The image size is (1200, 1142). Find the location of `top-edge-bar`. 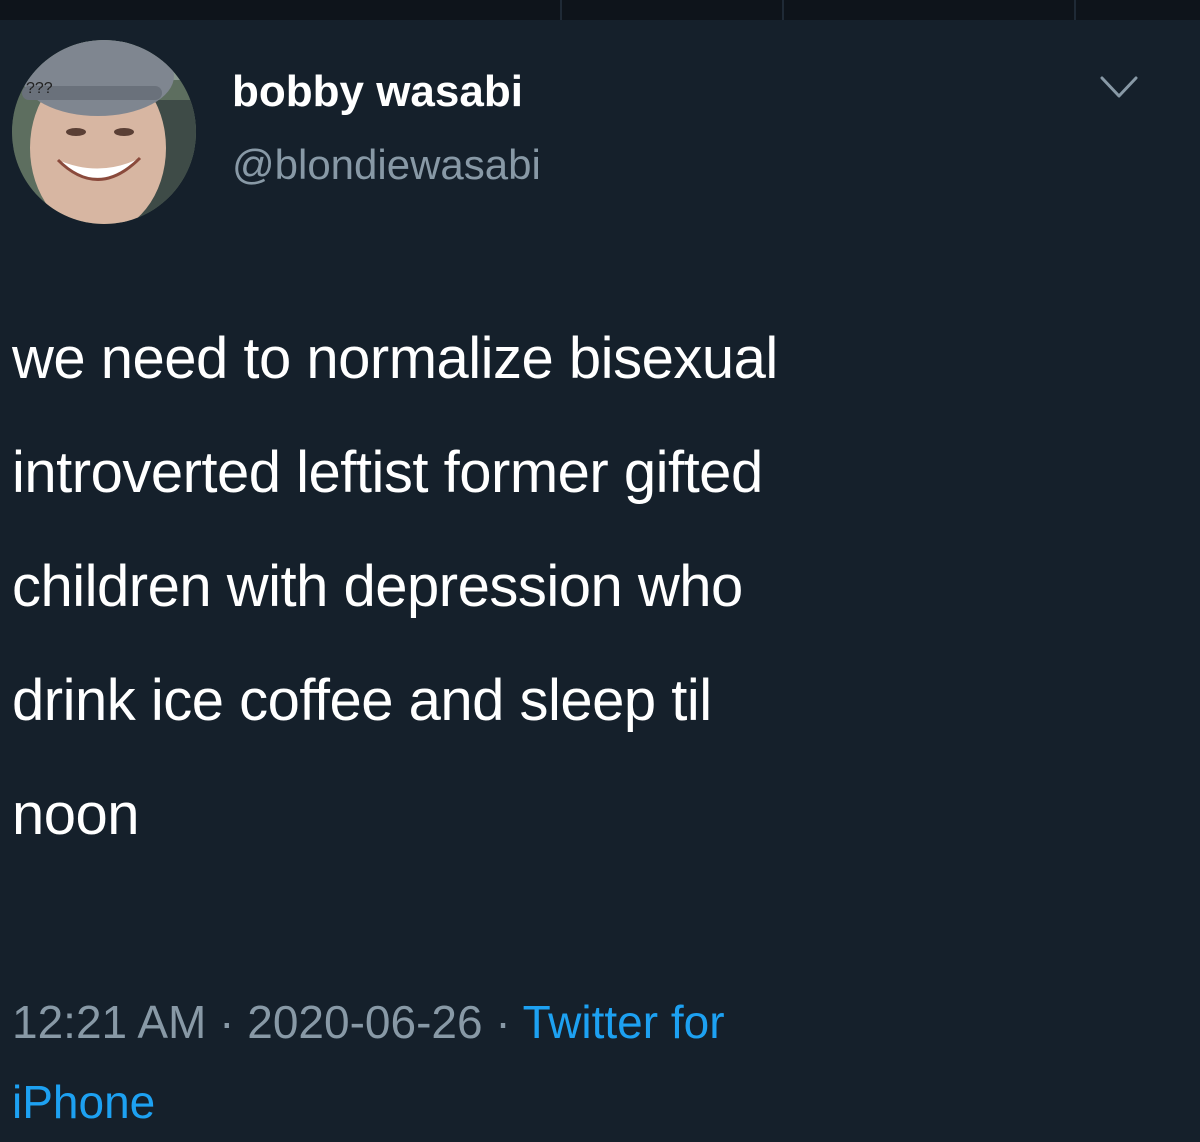

top-edge-bar is located at coordinates (600, 10).